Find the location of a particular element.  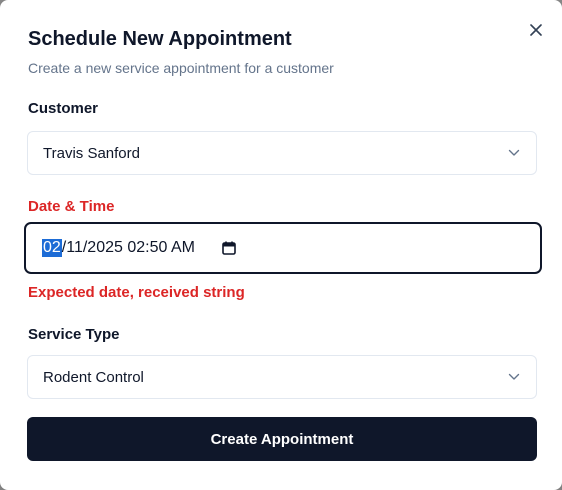

calendar-icon is located at coordinates (229, 248).